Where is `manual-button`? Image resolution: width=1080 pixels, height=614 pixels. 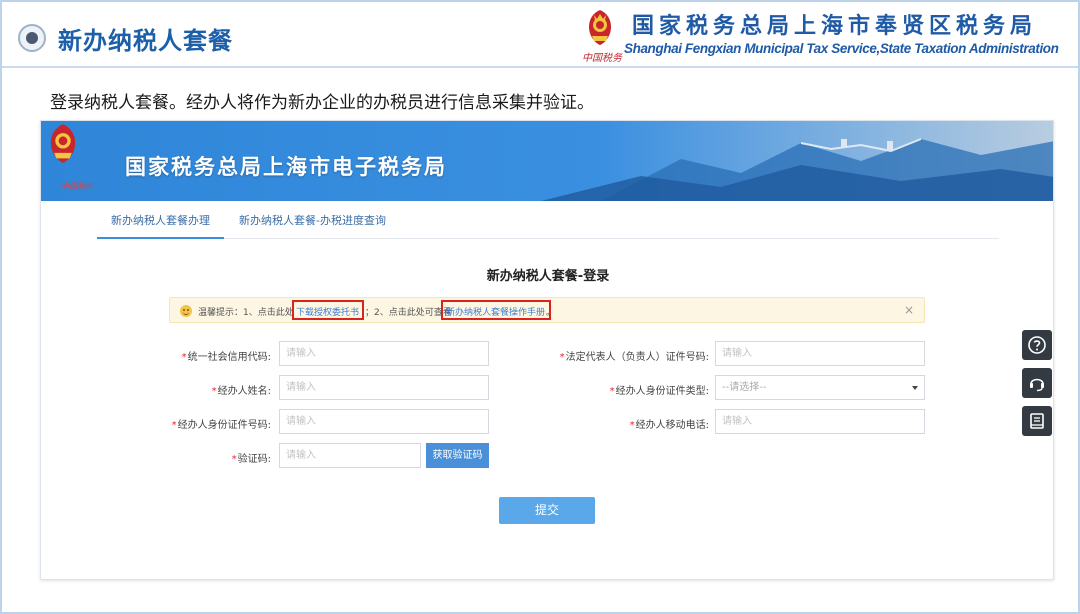 manual-button is located at coordinates (1037, 421).